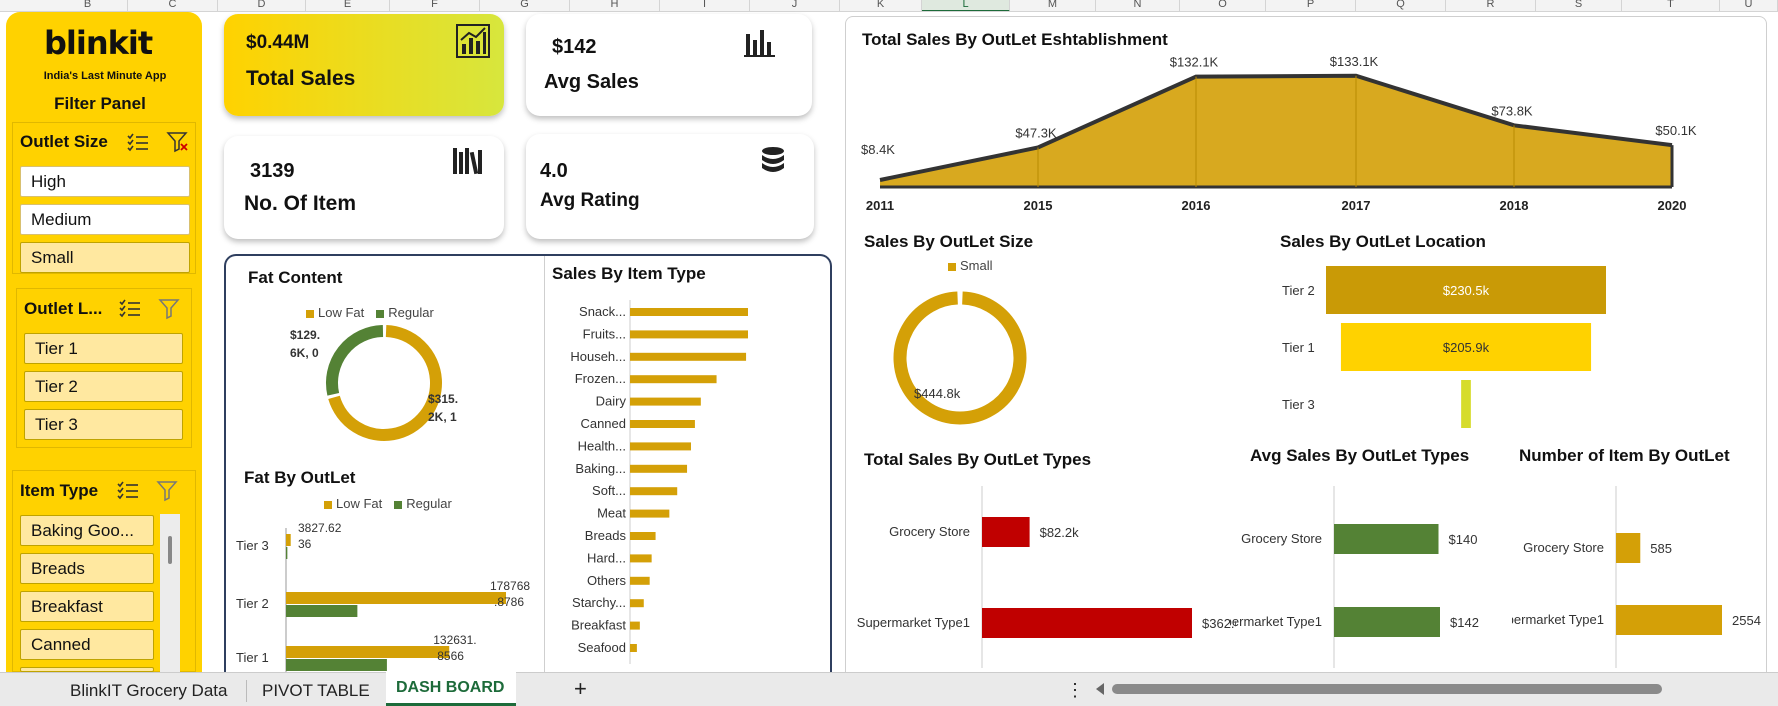  What do you see at coordinates (1138, 5) in the screenshot?
I see `column-header-n: N` at bounding box center [1138, 5].